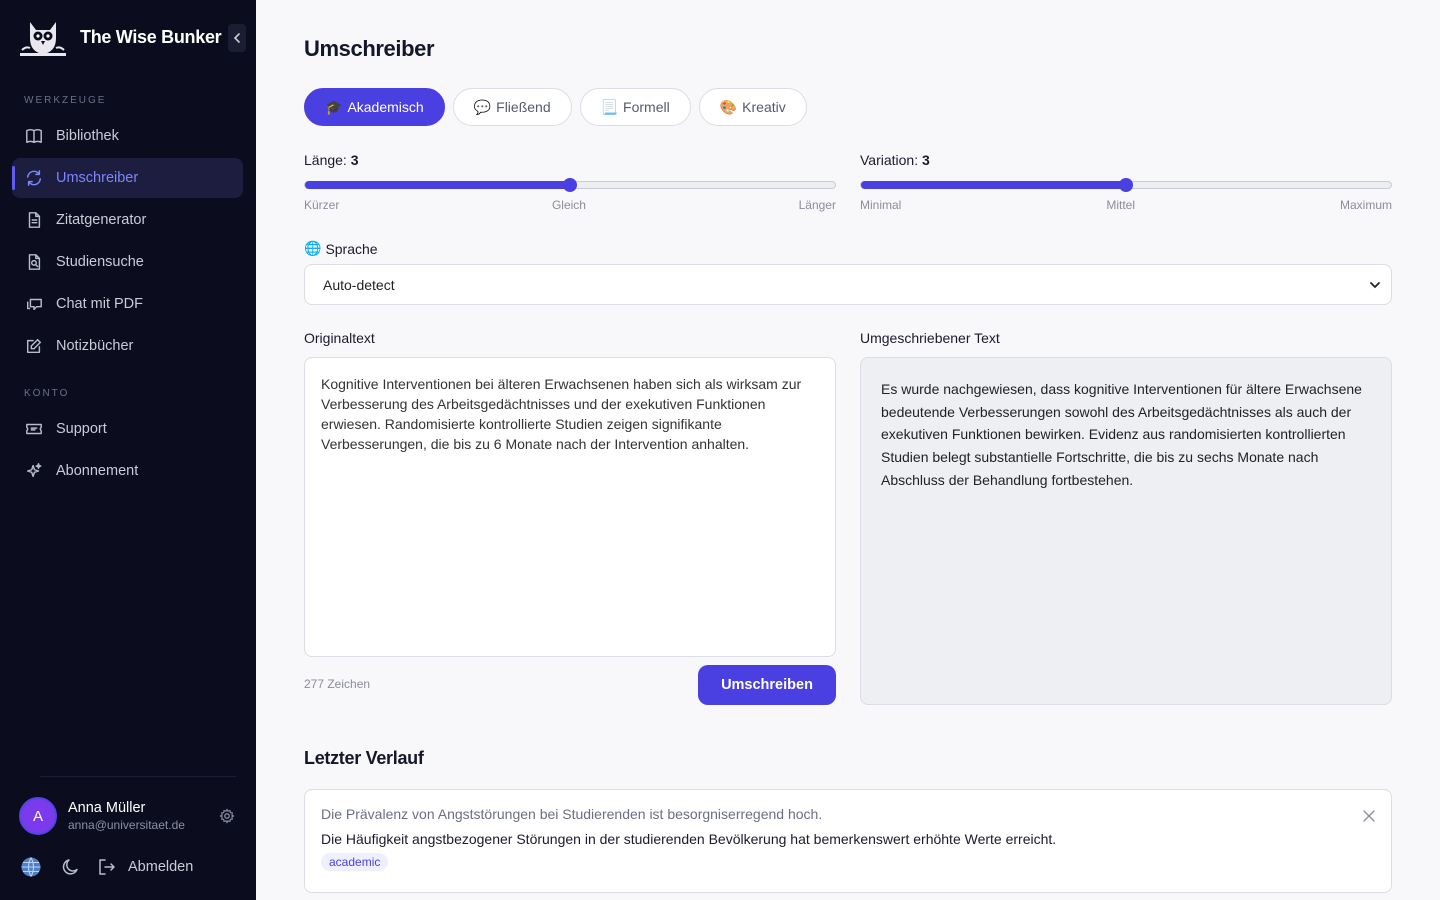 Image resolution: width=1440 pixels, height=900 pixels. I want to click on sidebar-item-studiensuche: Studiensuche, so click(127, 262).